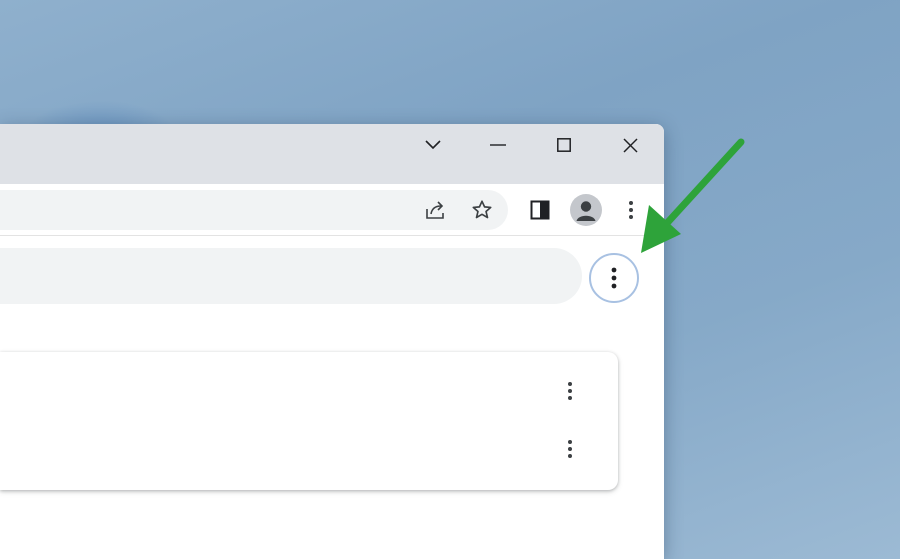 The image size is (900, 559). Describe the element at coordinates (332, 154) in the screenshot. I see `title-bar` at that location.